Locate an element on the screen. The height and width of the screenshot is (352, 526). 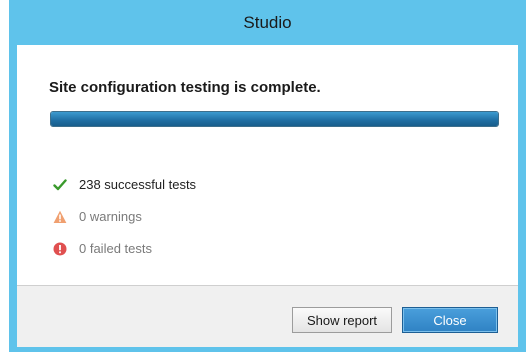
warnings-row: 0 warnings is located at coordinates (97, 216).